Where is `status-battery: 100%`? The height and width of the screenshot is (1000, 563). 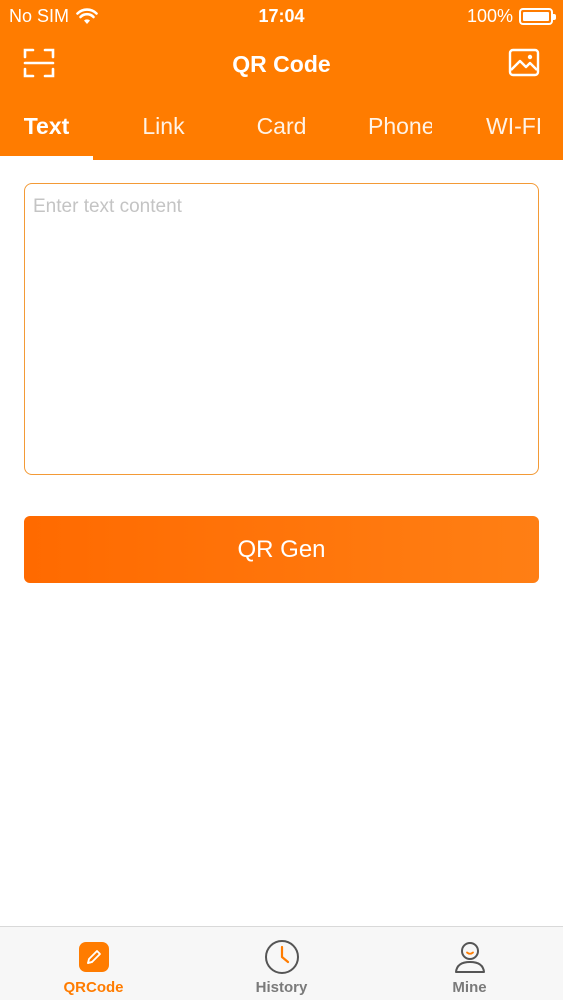 status-battery: 100% is located at coordinates (511, 16).